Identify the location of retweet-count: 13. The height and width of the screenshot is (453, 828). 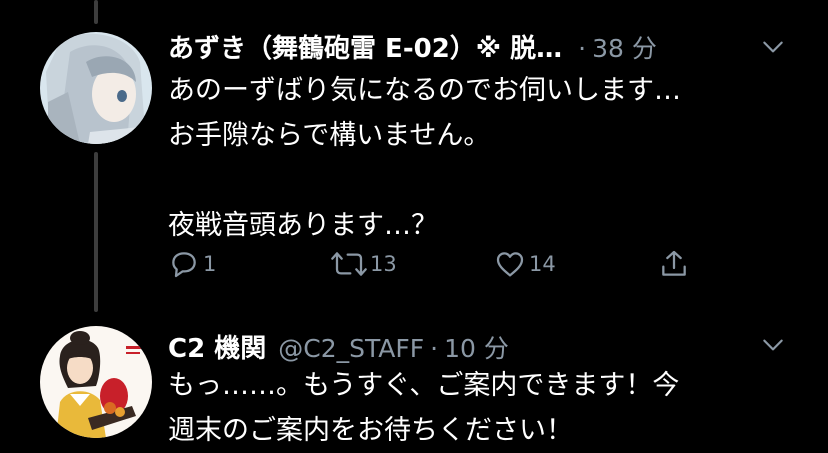
(383, 264).